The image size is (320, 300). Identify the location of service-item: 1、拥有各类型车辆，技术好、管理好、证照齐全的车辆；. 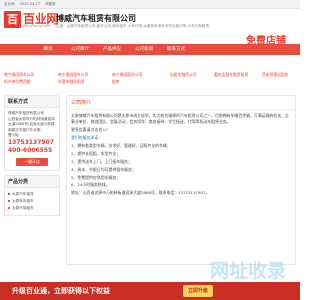
(121, 145).